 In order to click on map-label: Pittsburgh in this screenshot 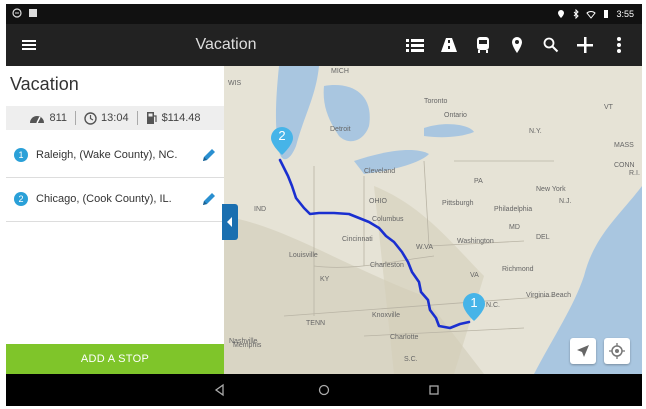, I will do `click(458, 203)`.